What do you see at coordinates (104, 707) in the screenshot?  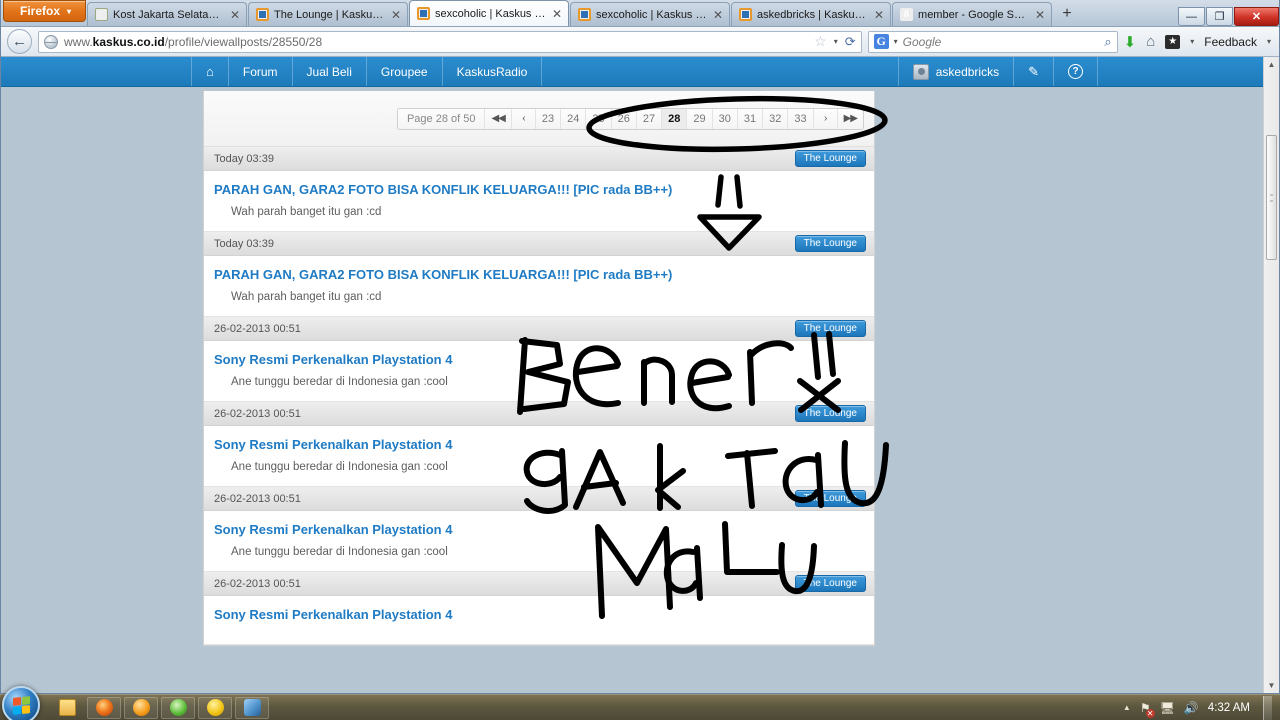 I see `taskbar-firefox` at bounding box center [104, 707].